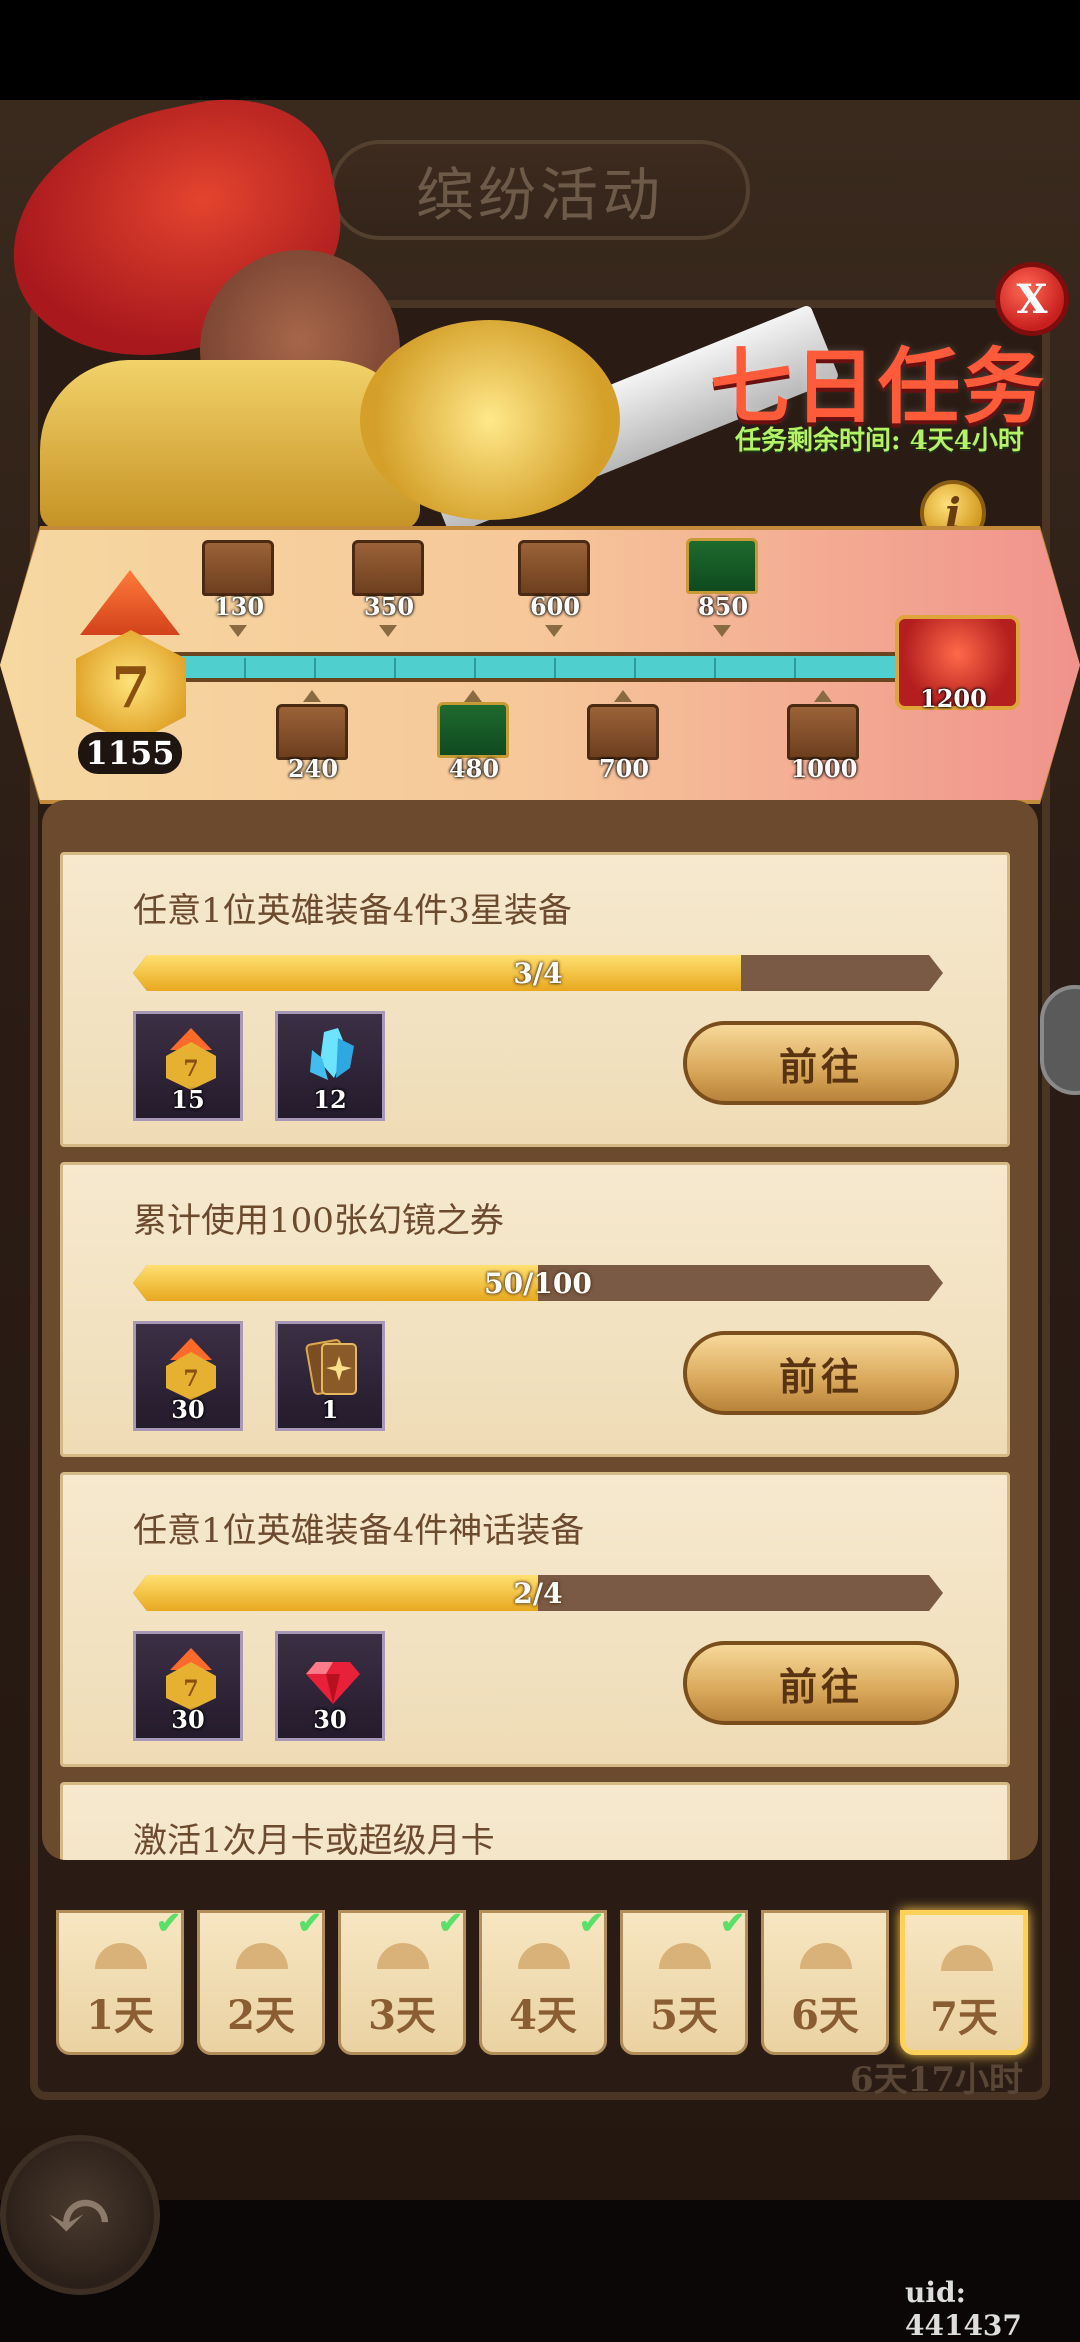 The image size is (1080, 2342). What do you see at coordinates (333, 1683) in the screenshot?
I see `ruby-gem-icon` at bounding box center [333, 1683].